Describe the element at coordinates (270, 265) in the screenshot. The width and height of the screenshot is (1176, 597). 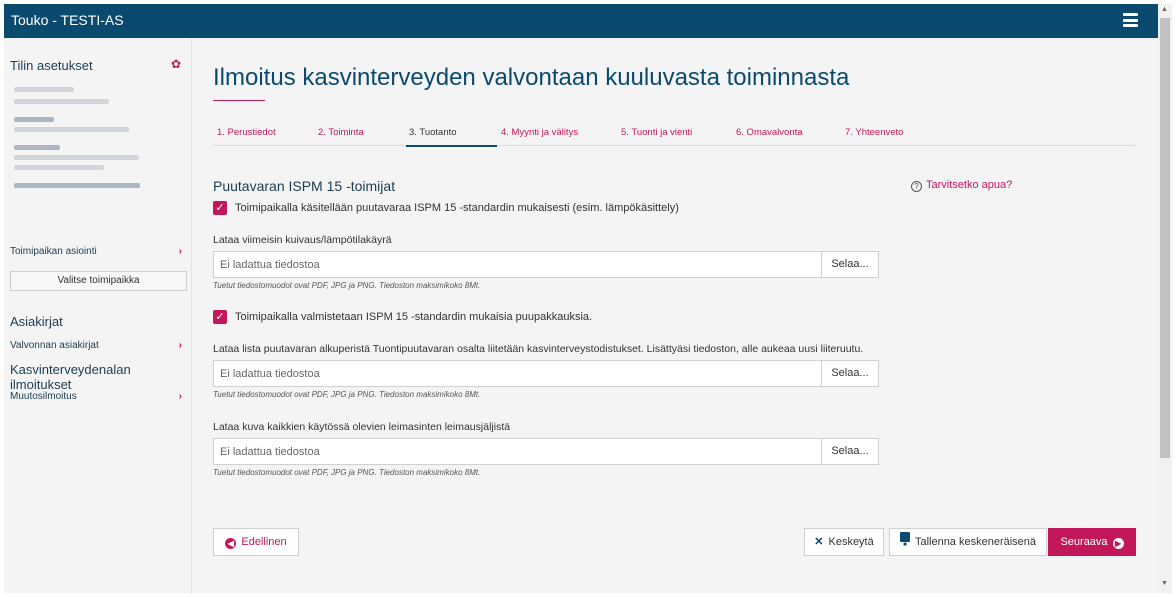
I see `upload1-placeholder: Ei ladattua tiedostoa` at that location.